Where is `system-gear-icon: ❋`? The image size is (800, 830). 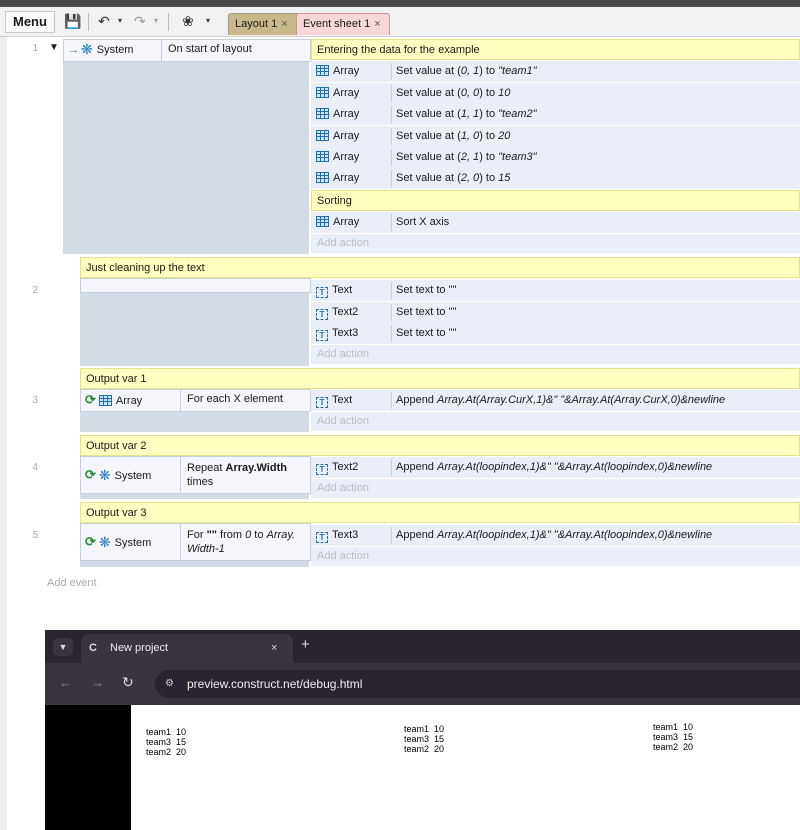
system-gear-icon: ❋ is located at coordinates (104, 542).